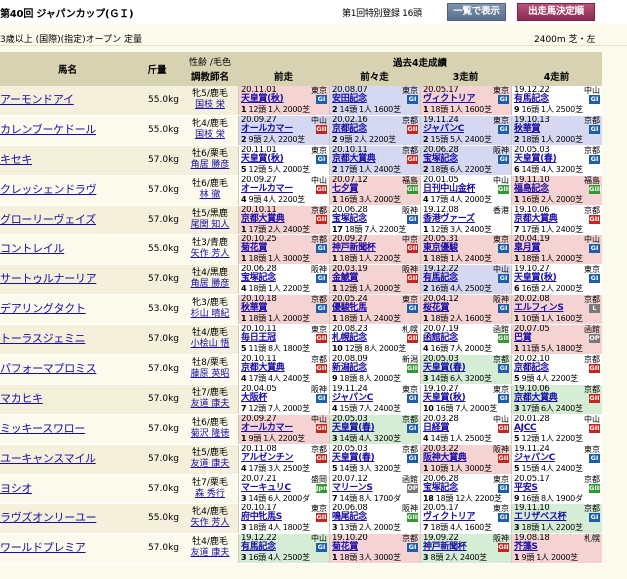  What do you see at coordinates (465, 190) in the screenshot?
I see `past-race-cell: 20.01.05 中山 日刊中山金杯 GIII 4 17頭 4人 2000芝` at bounding box center [465, 190].